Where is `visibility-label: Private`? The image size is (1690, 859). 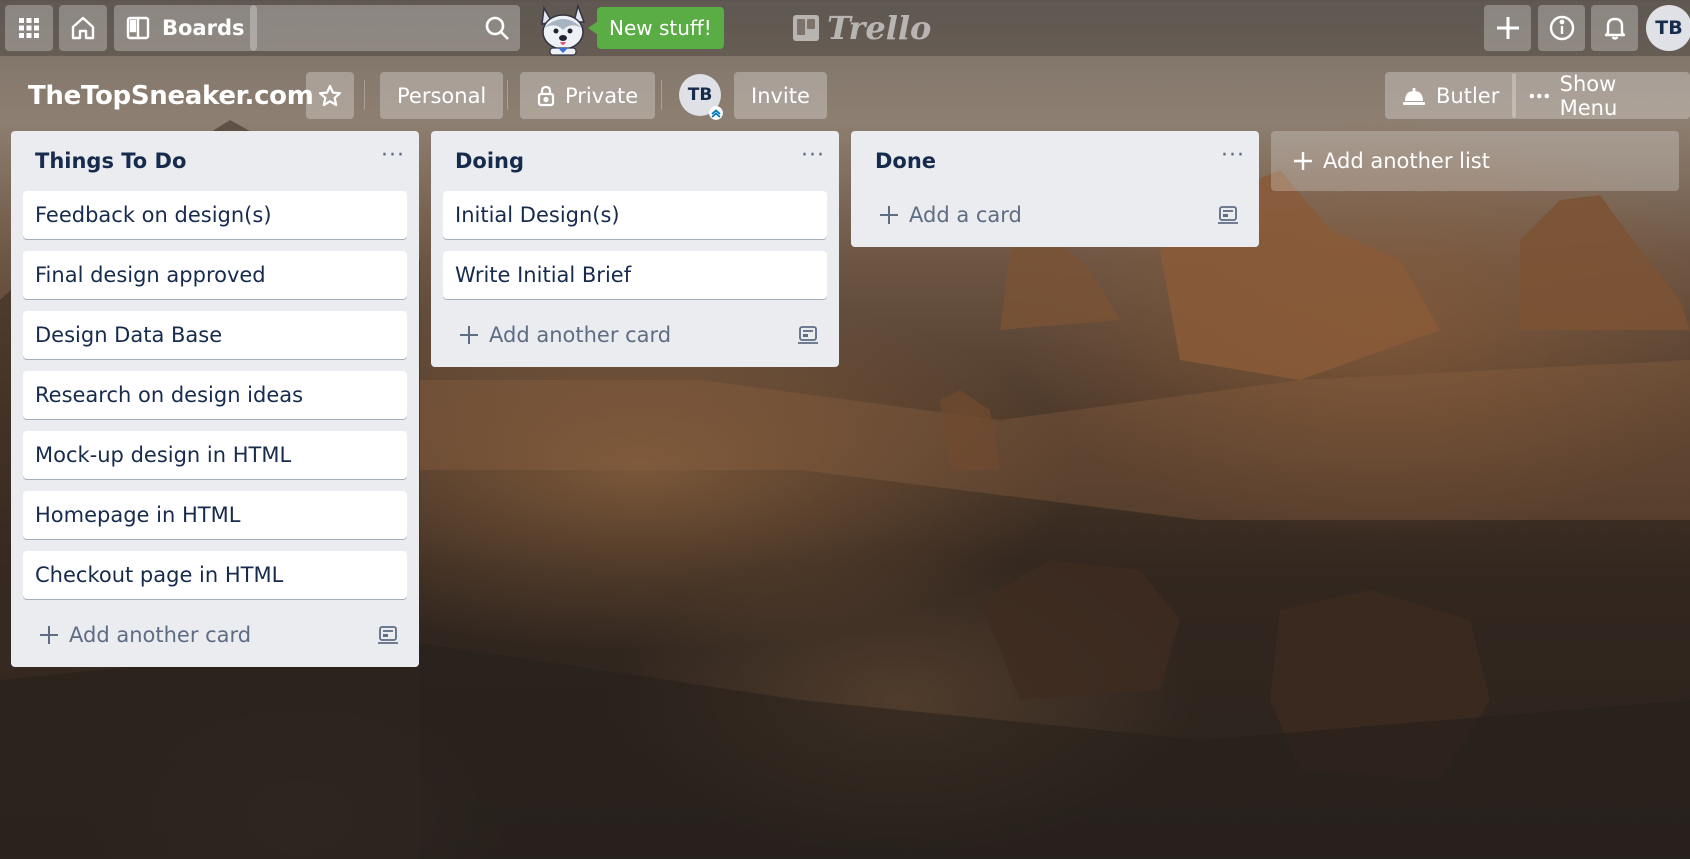
visibility-label: Private is located at coordinates (602, 95).